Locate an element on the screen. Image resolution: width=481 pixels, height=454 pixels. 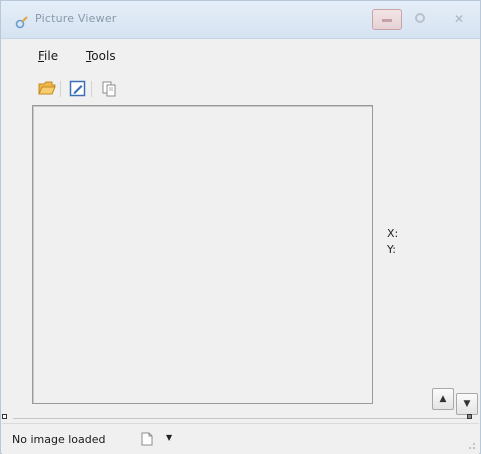
splitter-line is located at coordinates (242, 418).